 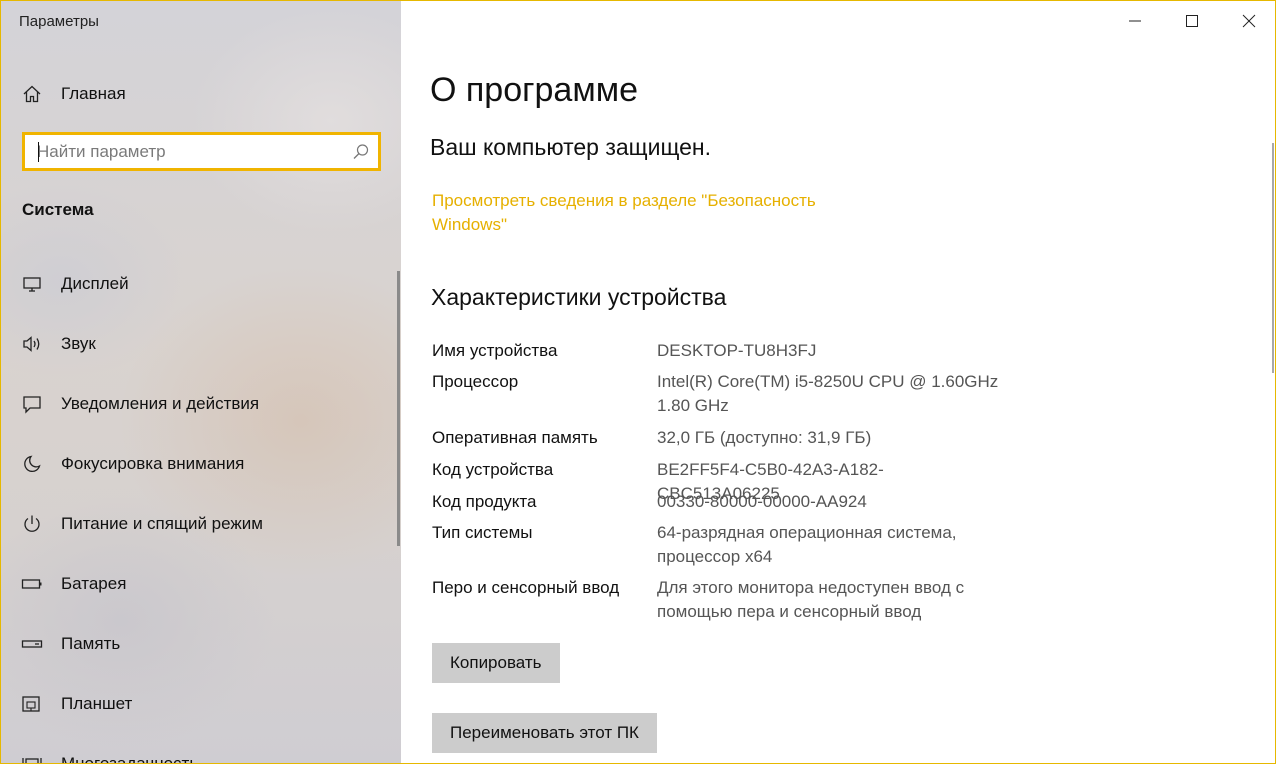 I want to click on page-title: О программе, so click(x=534, y=90).